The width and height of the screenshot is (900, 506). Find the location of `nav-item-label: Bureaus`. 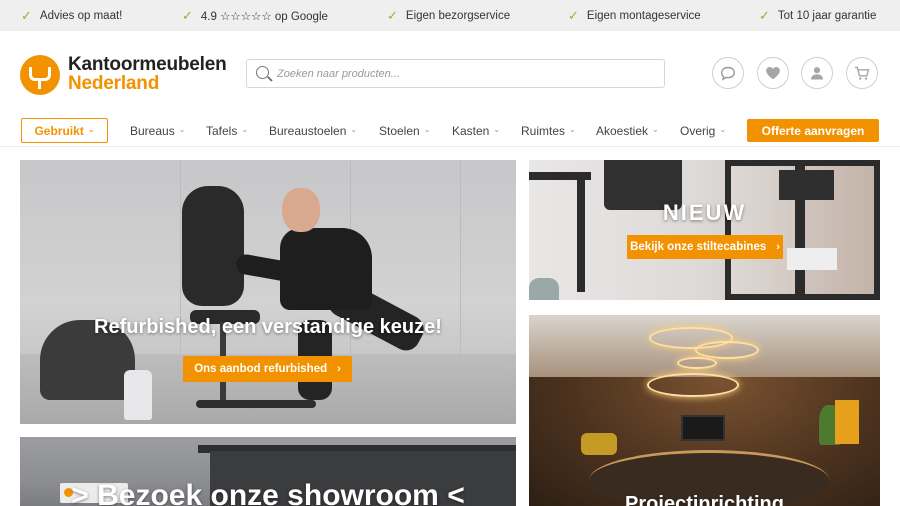

nav-item-label: Bureaus is located at coordinates (152, 130).